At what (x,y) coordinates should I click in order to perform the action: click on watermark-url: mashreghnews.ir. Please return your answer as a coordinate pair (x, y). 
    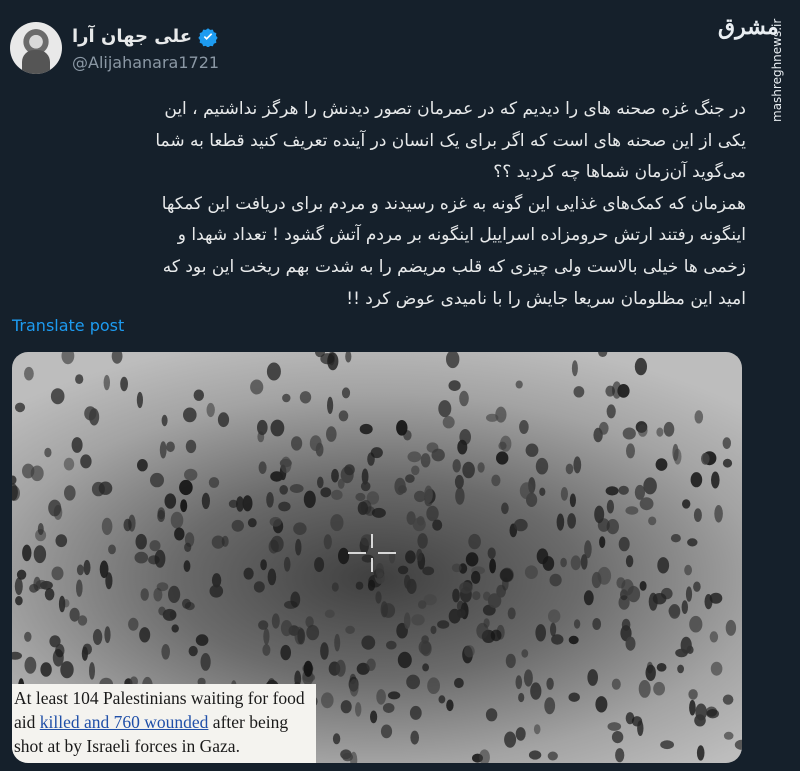
    Looking at the image, I should click on (777, 70).